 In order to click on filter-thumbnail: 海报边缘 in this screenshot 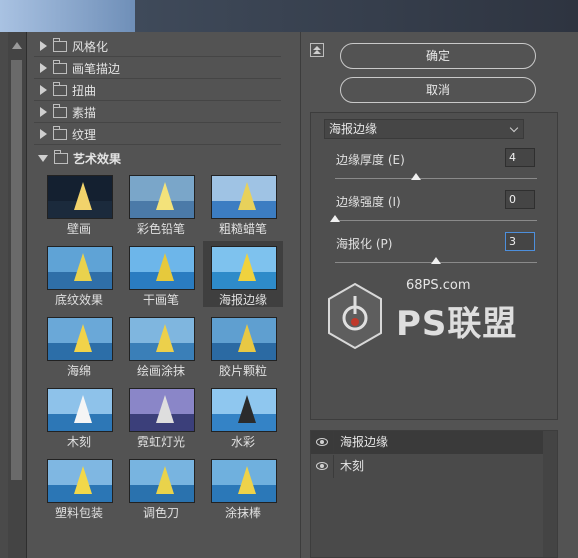, I will do `click(243, 274)`.